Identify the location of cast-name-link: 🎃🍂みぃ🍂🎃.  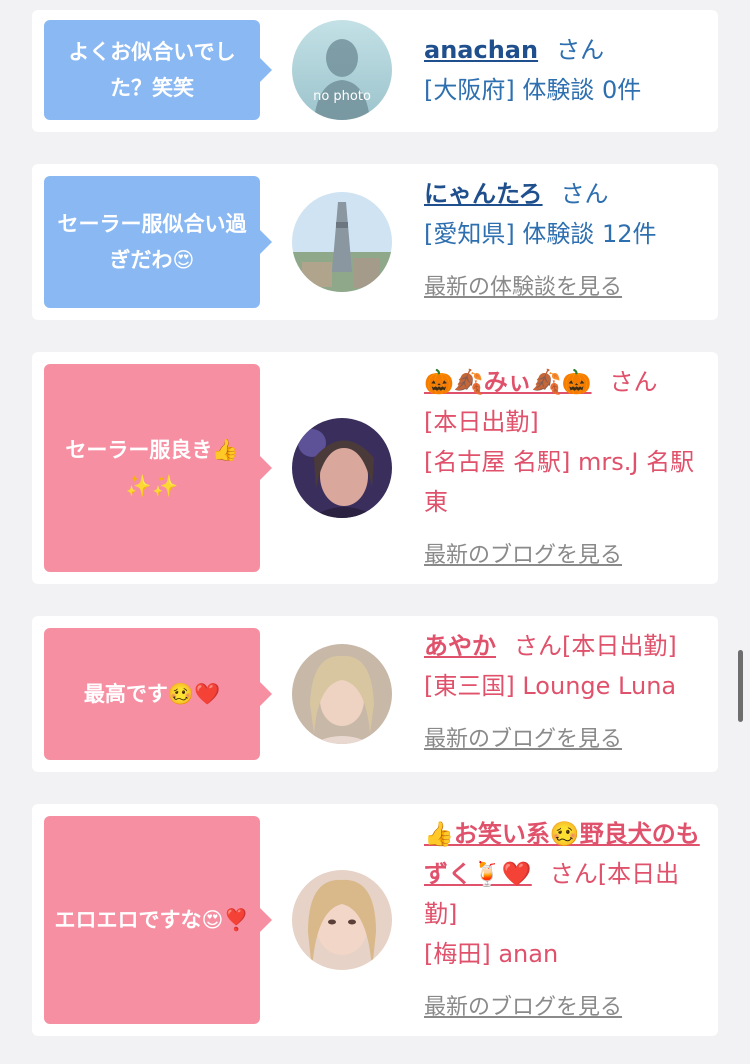
(508, 382).